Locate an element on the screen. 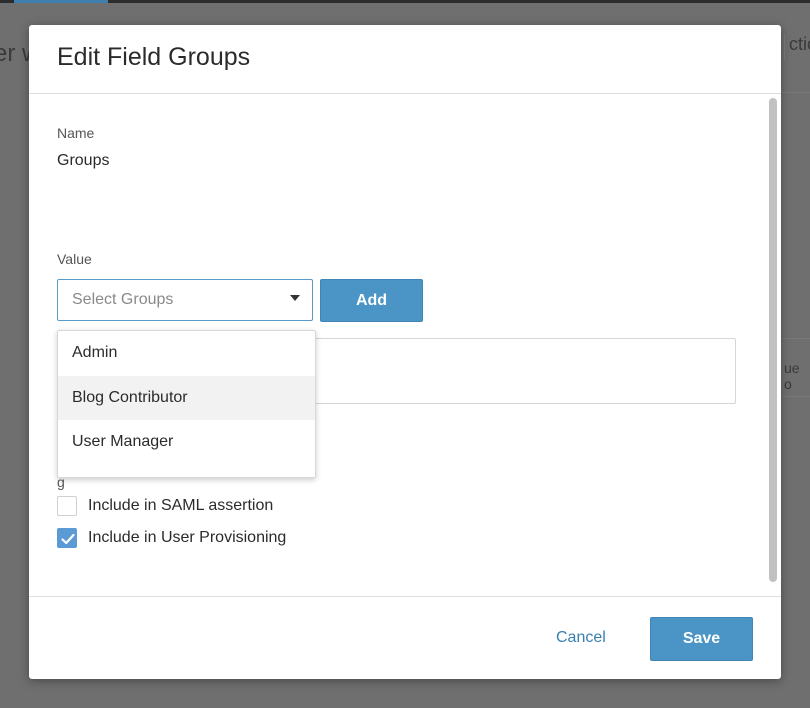  dialog-header: Edit Field Groups is located at coordinates (405, 59).